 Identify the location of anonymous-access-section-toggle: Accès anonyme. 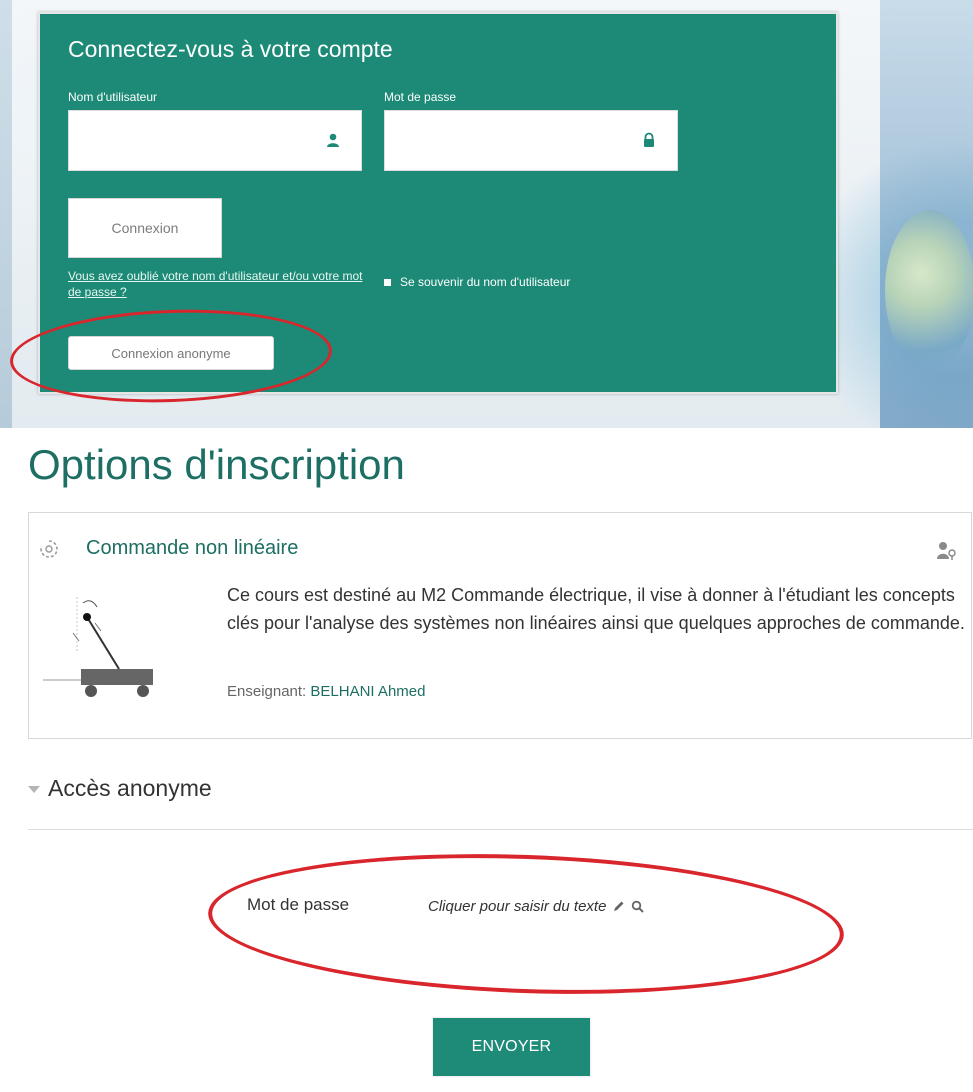
(120, 788).